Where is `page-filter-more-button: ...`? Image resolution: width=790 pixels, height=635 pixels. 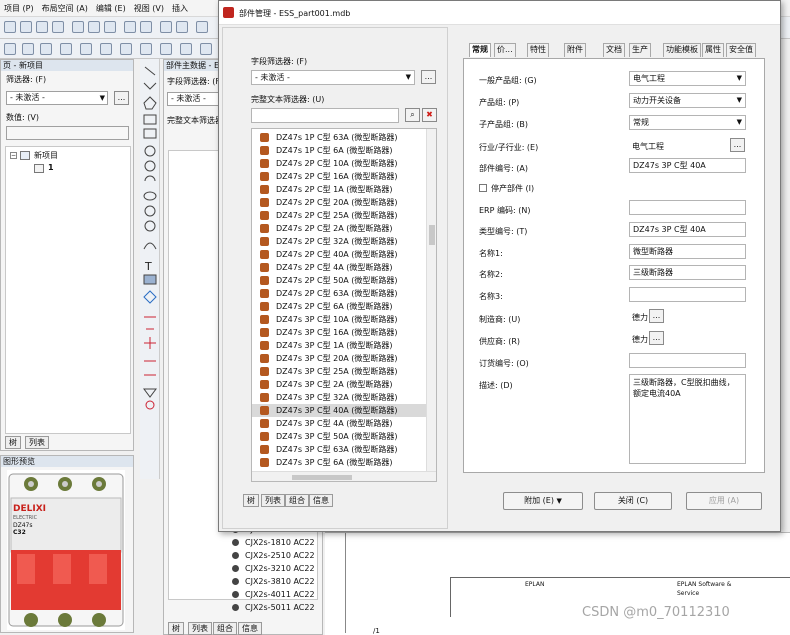
page-filter-more-button: ... is located at coordinates (121, 98).